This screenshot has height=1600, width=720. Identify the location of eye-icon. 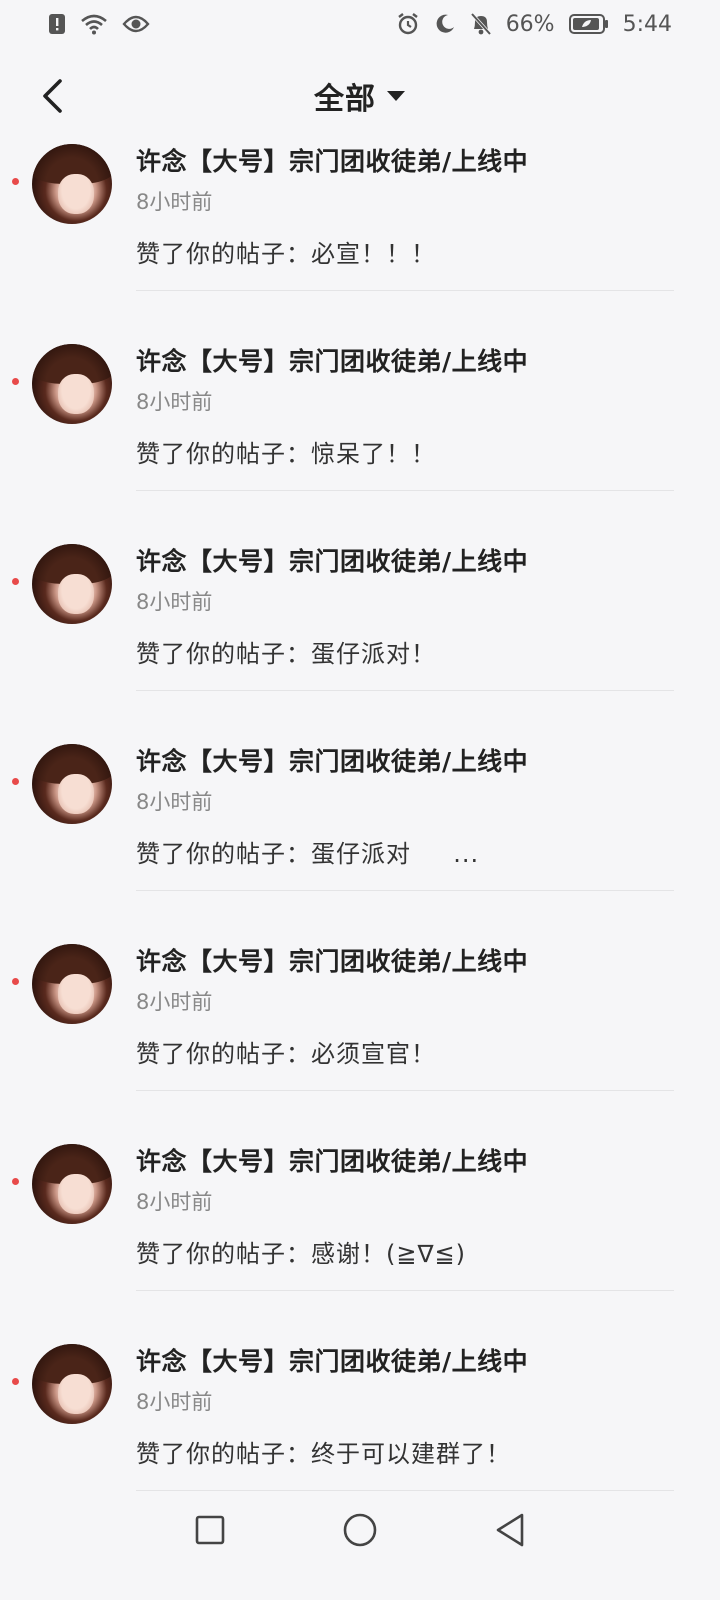
(136, 24).